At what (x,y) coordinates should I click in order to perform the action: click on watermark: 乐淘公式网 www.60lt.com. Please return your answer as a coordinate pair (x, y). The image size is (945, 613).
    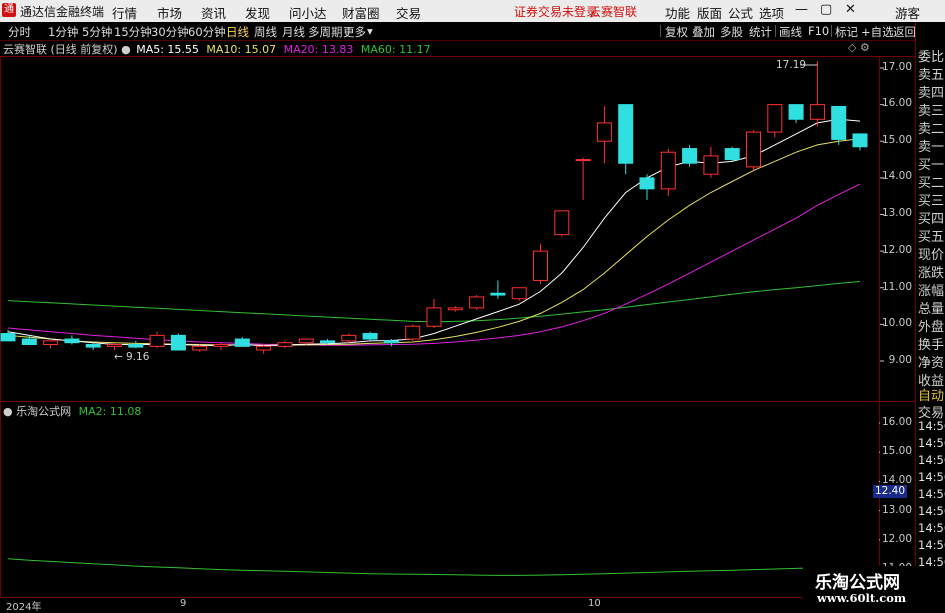
    Looking at the image, I should click on (874, 587).